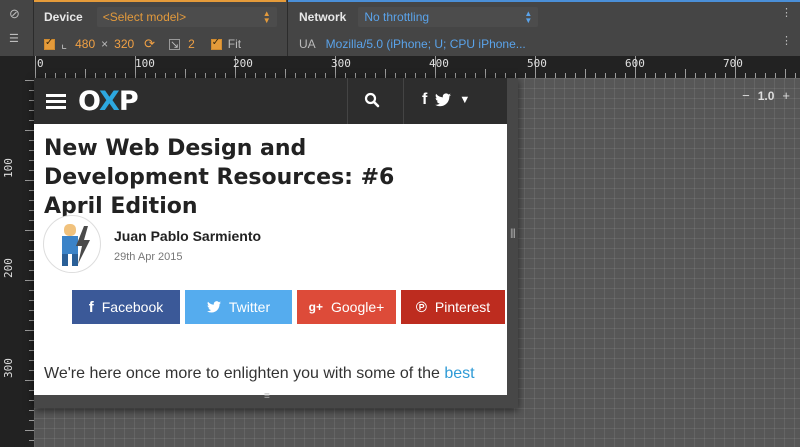 This screenshot has height=447, width=800. Describe the element at coordinates (148, 257) in the screenshot. I see `post-date: 29th Apr 2015` at that location.